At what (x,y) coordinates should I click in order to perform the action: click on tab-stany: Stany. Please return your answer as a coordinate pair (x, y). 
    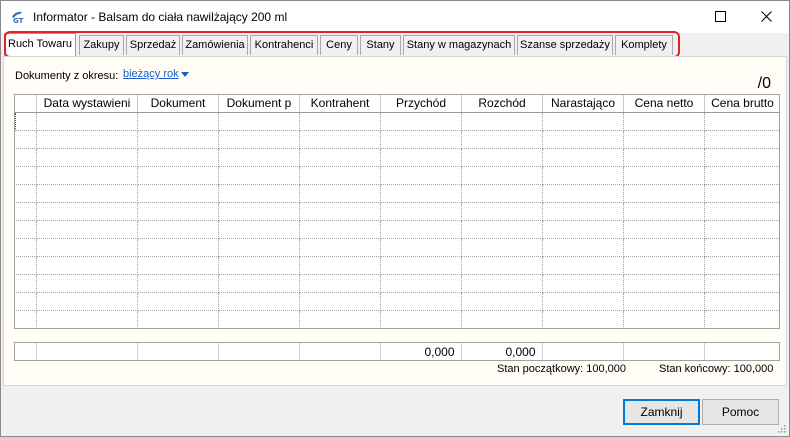
    Looking at the image, I should click on (380, 45).